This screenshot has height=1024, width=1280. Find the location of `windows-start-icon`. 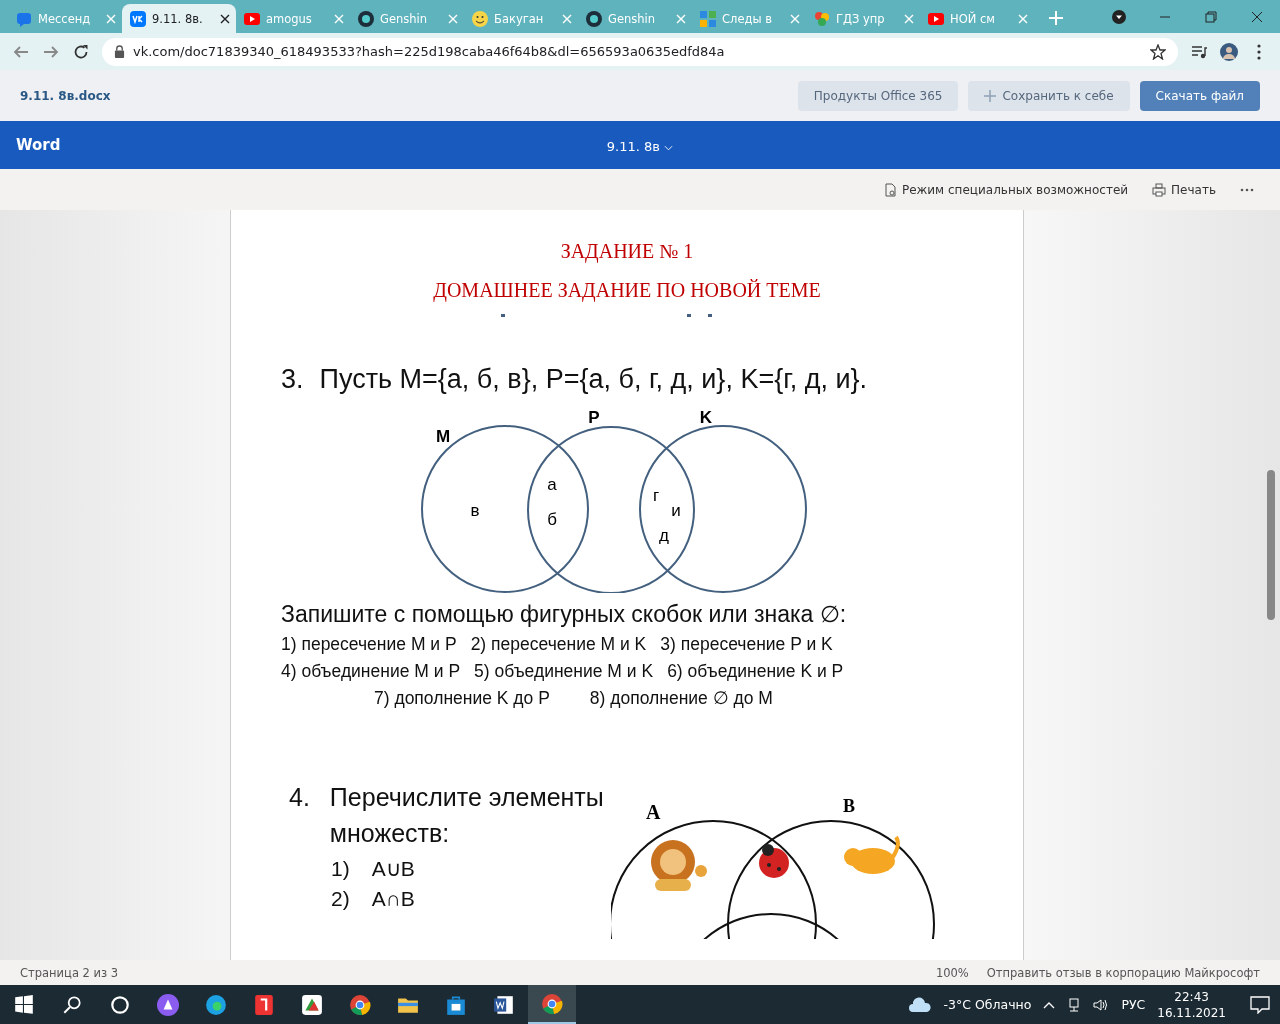

windows-start-icon is located at coordinates (24, 1004).